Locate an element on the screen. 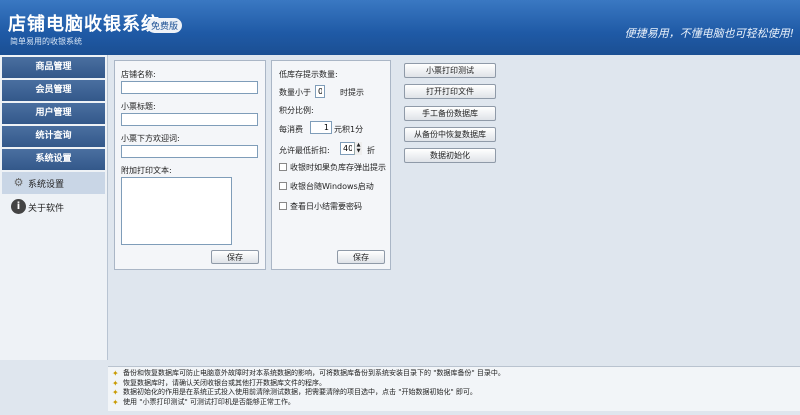 This screenshot has width=800, height=415. receipt-title-label: 小票标题: is located at coordinates (138, 106).